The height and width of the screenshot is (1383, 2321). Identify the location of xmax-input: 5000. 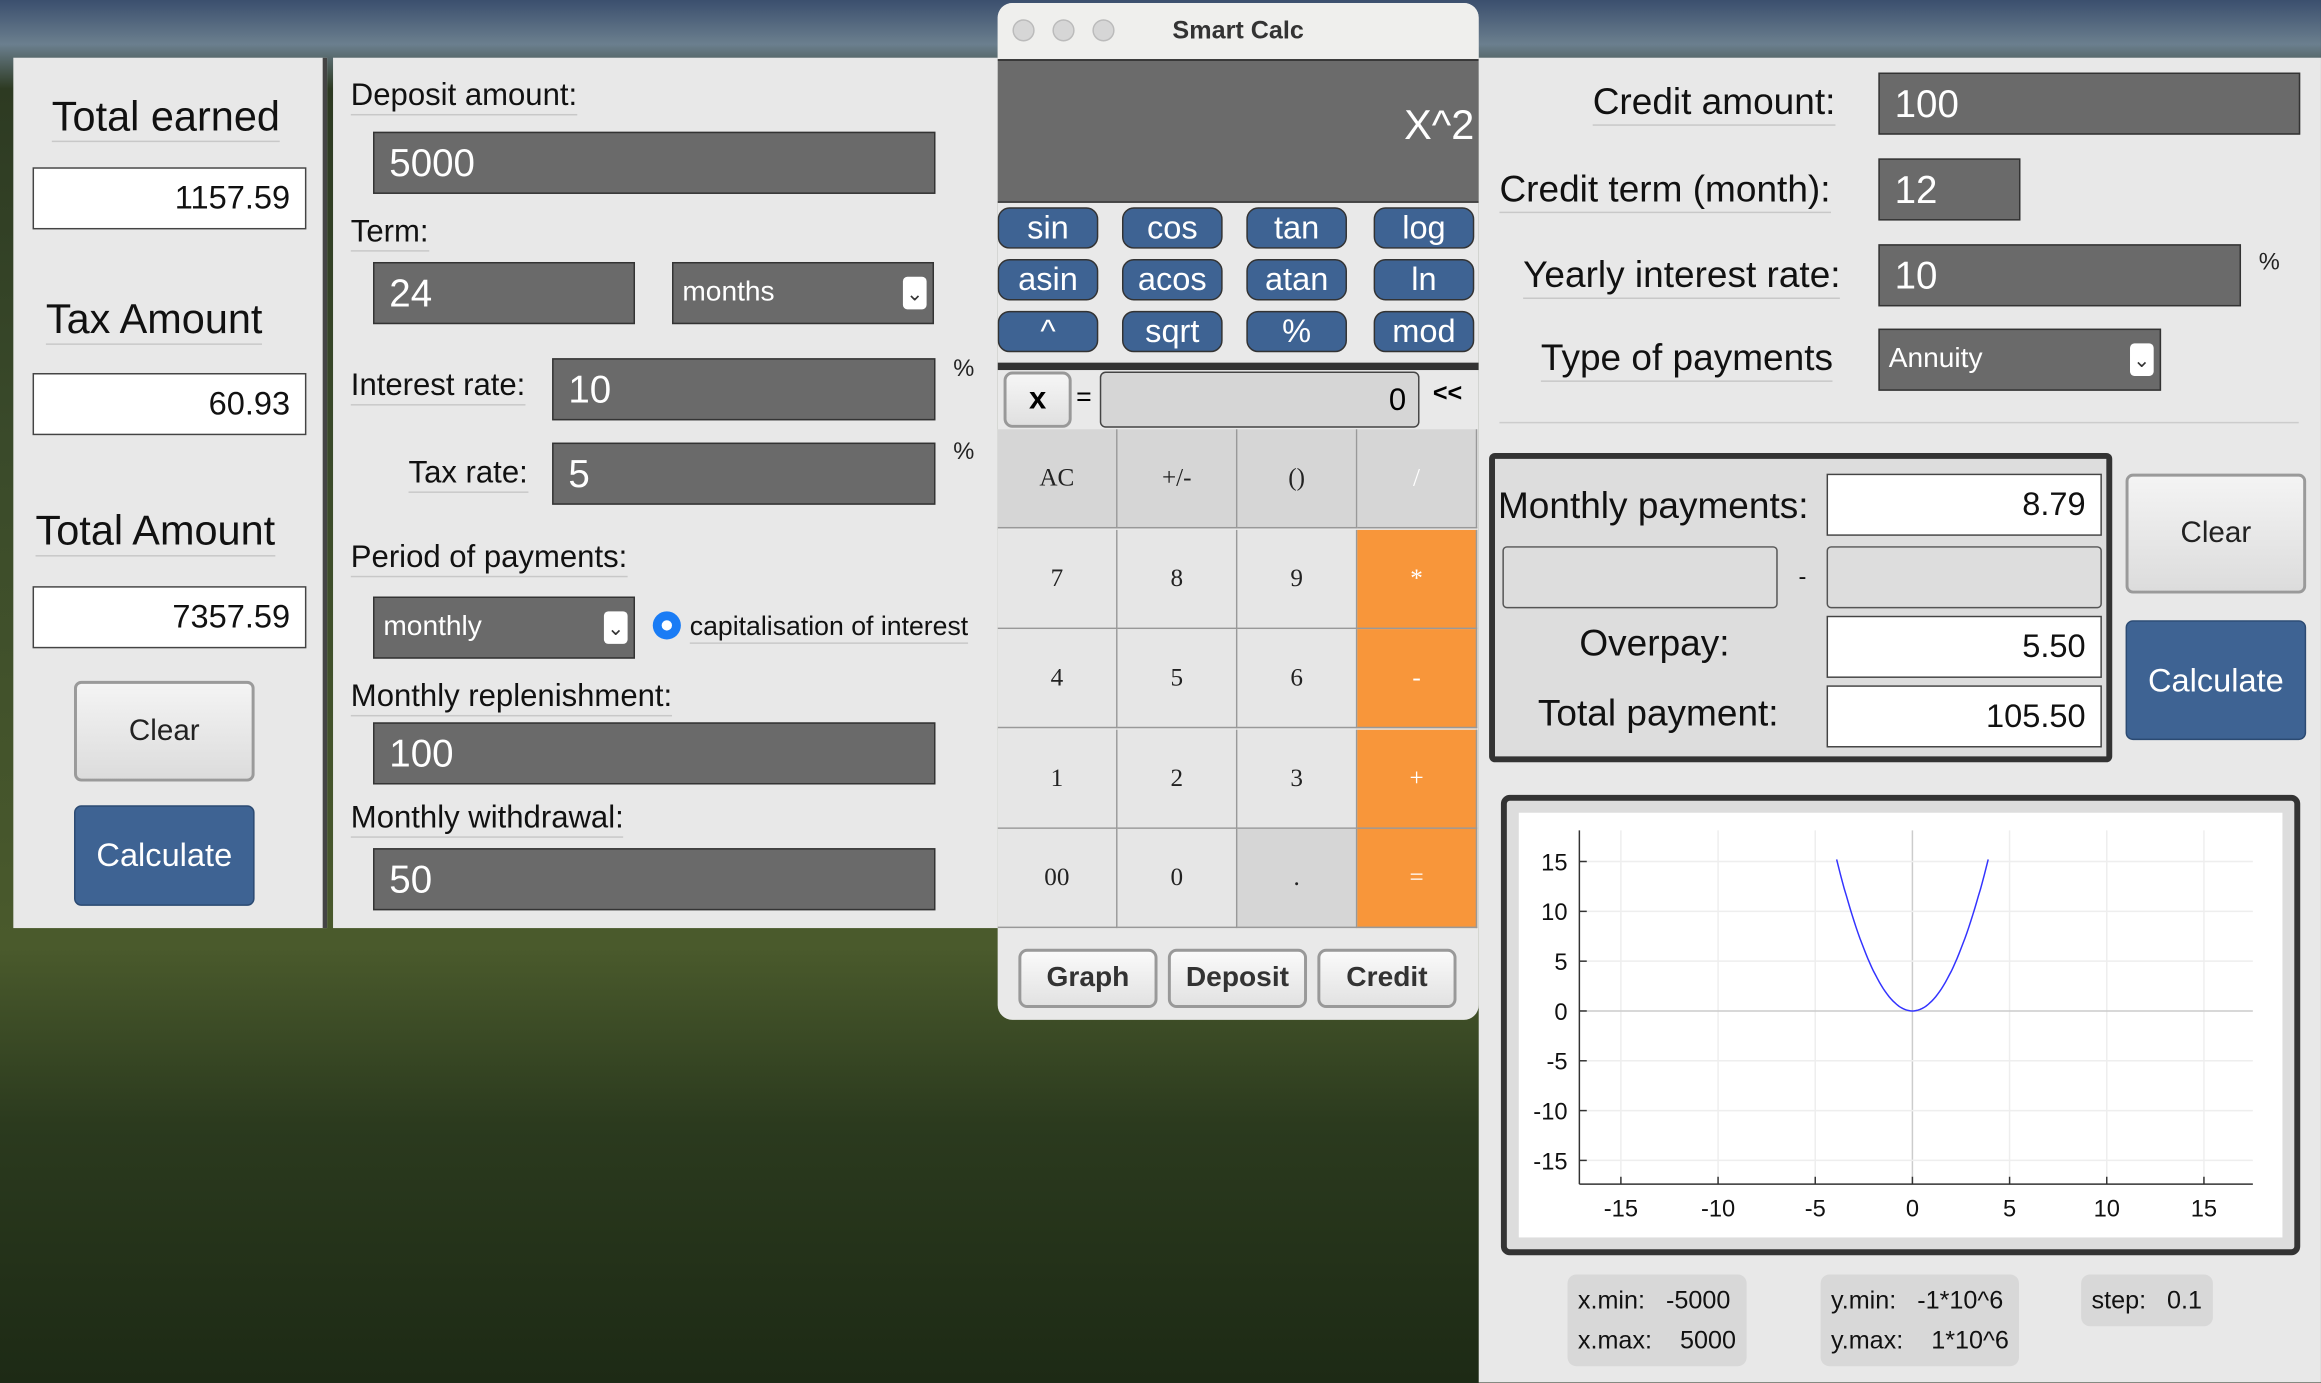
(1708, 1340).